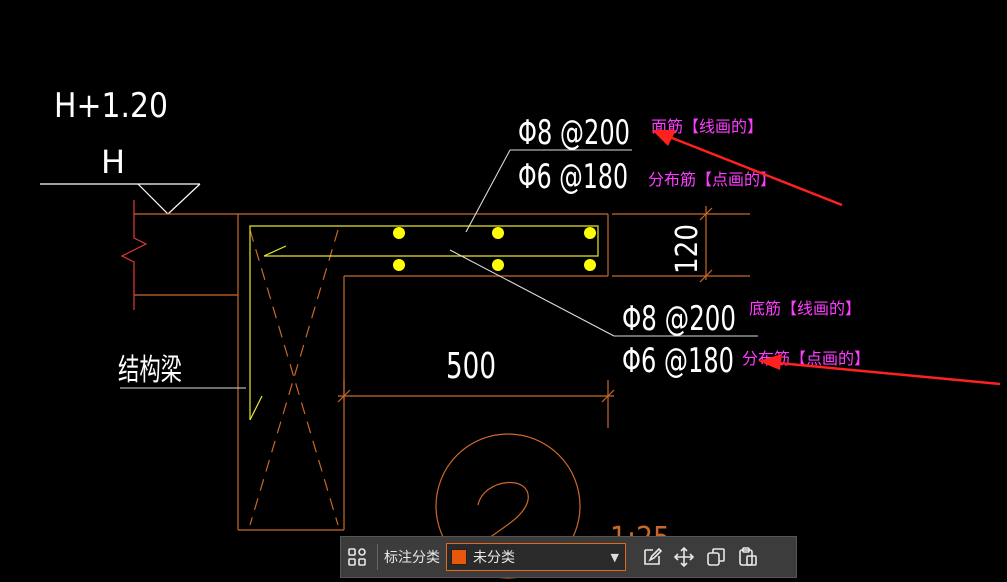 The height and width of the screenshot is (582, 1007). What do you see at coordinates (574, 133) in the screenshot?
I see `top-bar-label: Φ8 @200` at bounding box center [574, 133].